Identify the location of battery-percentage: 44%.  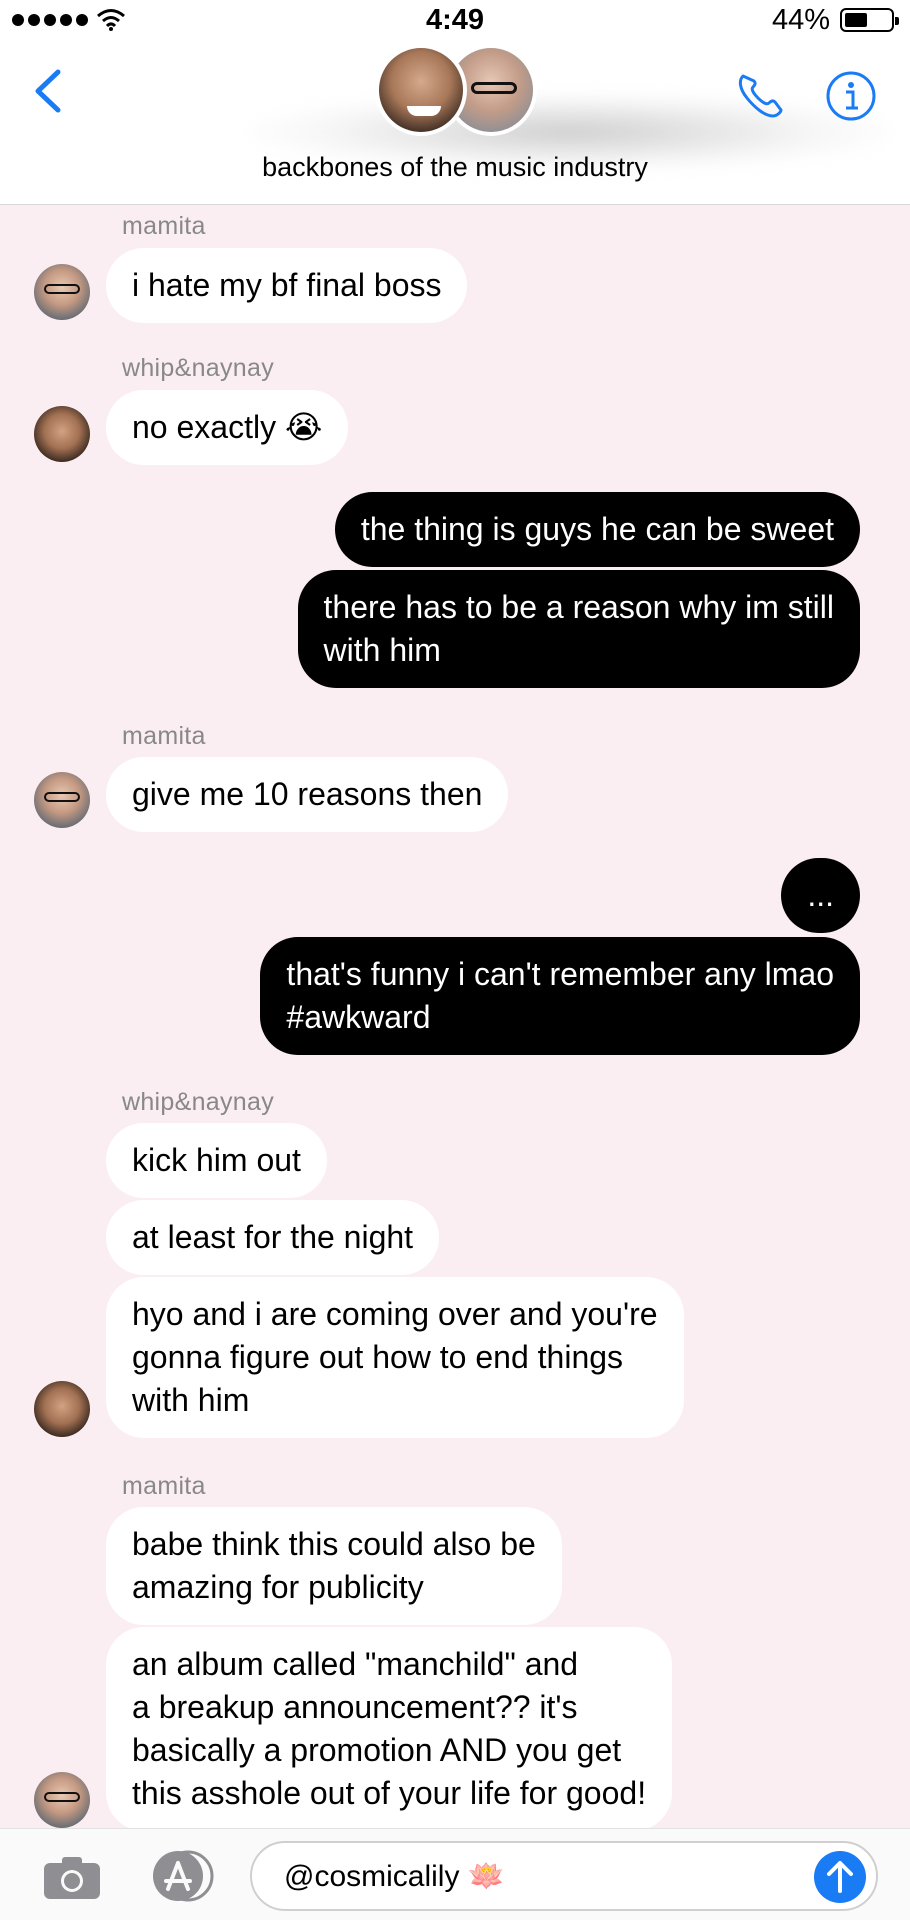
(800, 20).